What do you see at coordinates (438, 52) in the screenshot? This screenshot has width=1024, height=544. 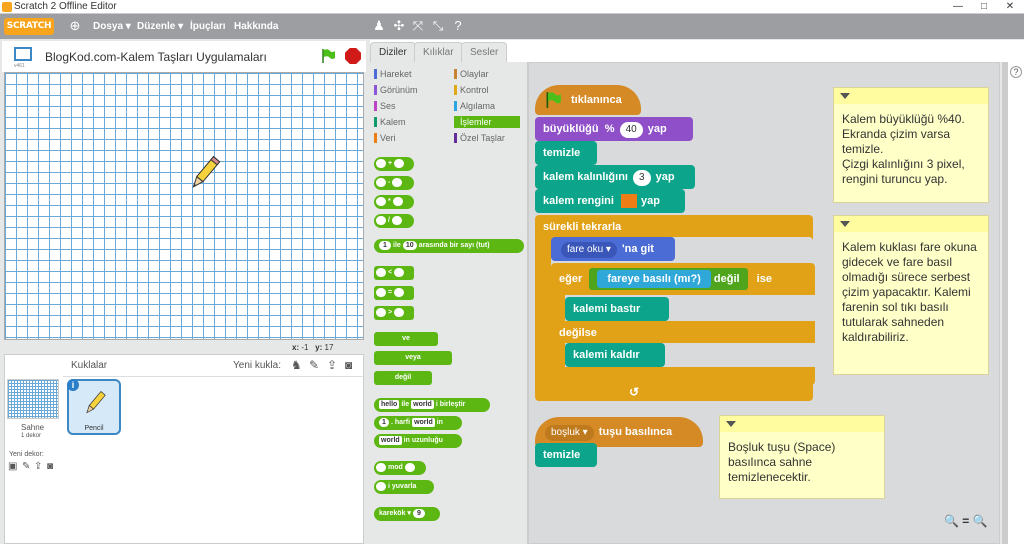 I see `tab-costumes: Kılıklar` at bounding box center [438, 52].